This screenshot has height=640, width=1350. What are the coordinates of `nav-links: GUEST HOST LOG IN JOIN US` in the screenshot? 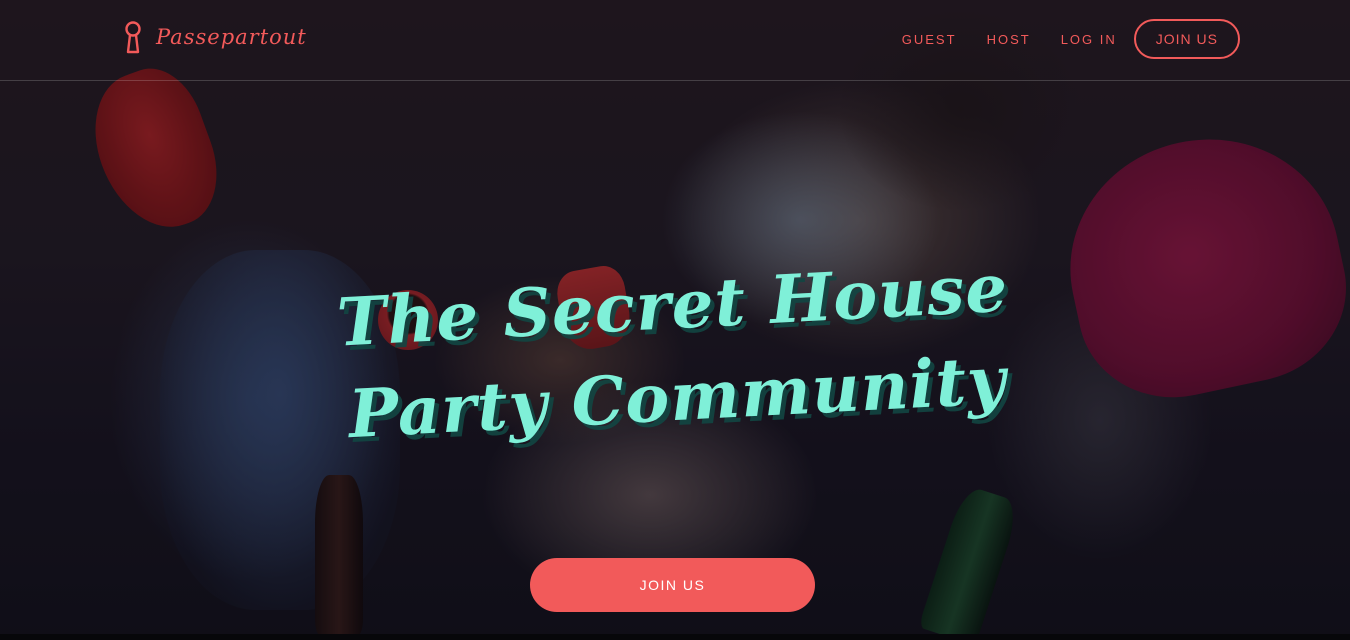 It's located at (1056, 39).